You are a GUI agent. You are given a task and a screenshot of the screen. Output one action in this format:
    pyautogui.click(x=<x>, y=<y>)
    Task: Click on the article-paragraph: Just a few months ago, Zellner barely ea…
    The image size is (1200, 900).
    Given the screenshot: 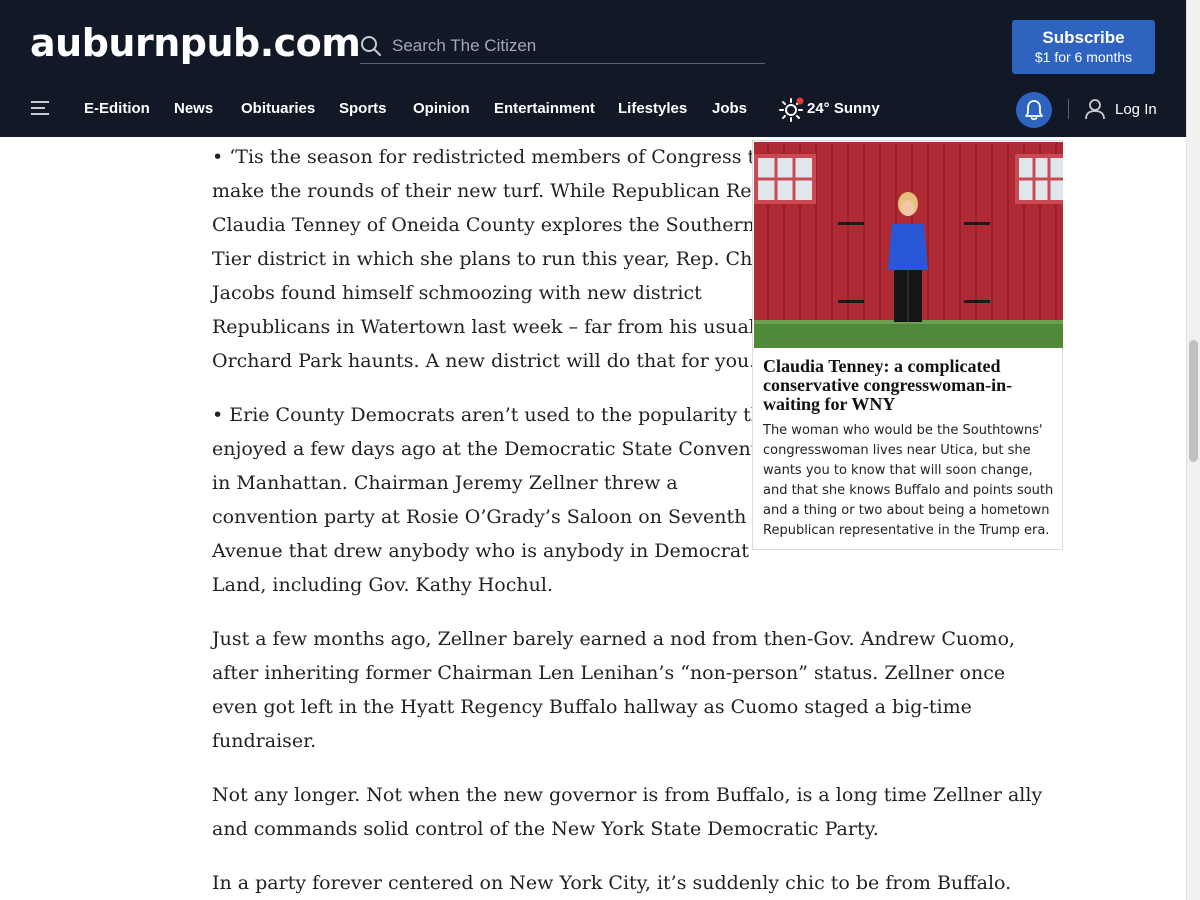 What is the action you would take?
    pyautogui.click(x=613, y=690)
    